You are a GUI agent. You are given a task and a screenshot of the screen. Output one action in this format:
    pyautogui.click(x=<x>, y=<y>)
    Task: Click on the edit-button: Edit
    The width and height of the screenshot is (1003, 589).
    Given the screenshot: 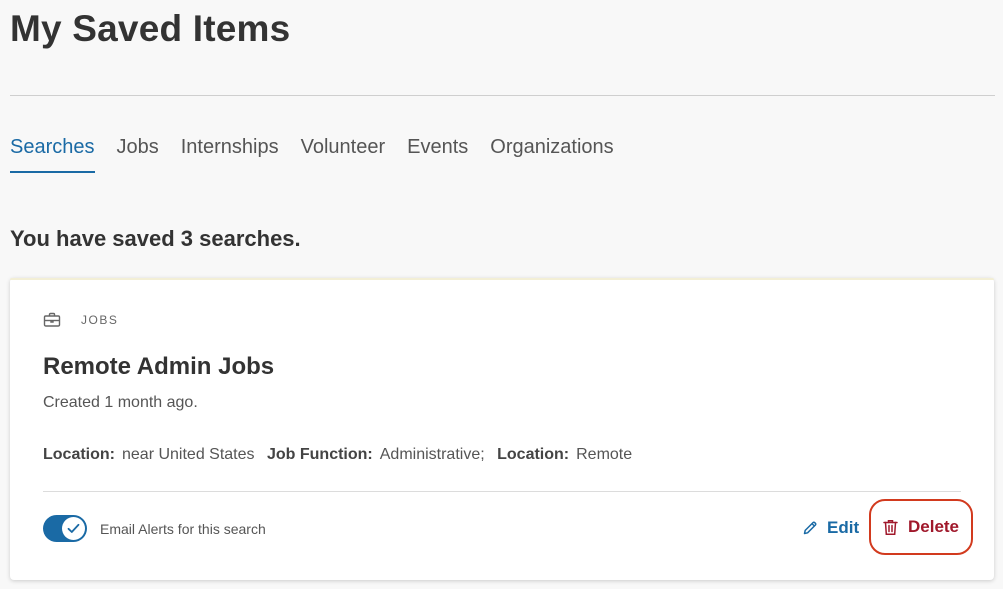 What is the action you would take?
    pyautogui.click(x=830, y=528)
    